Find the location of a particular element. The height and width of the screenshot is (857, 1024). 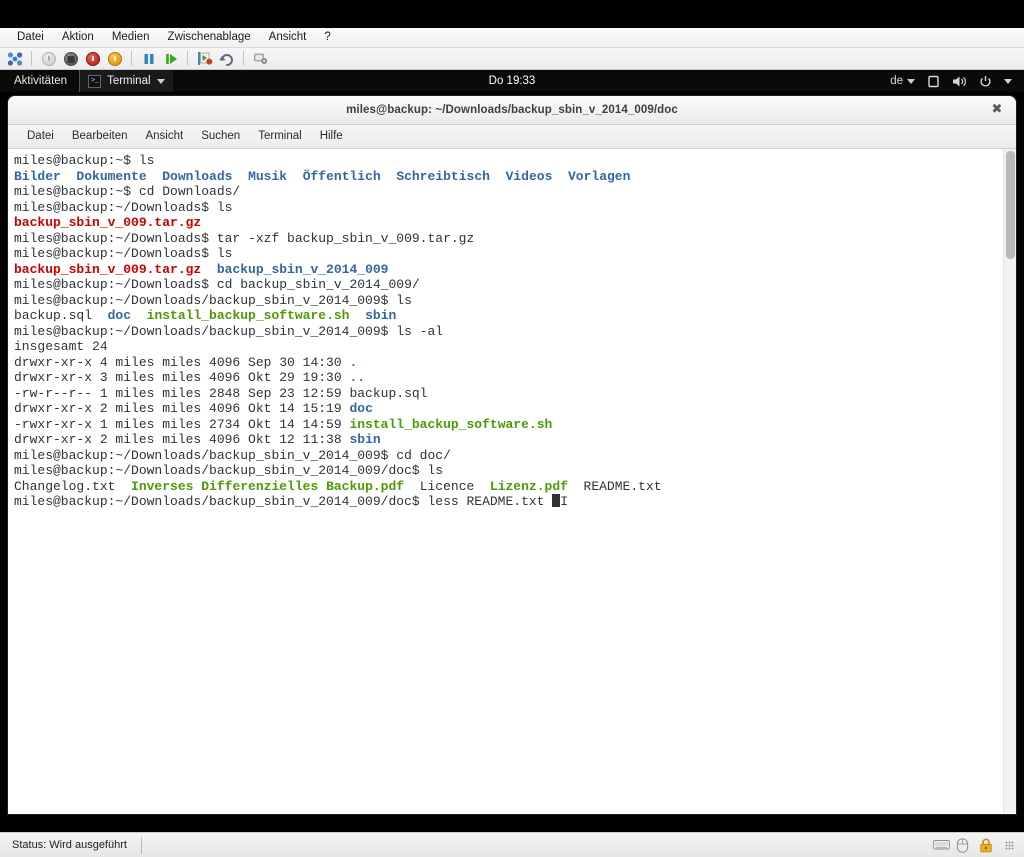

resize-grip is located at coordinates (1009, 845).